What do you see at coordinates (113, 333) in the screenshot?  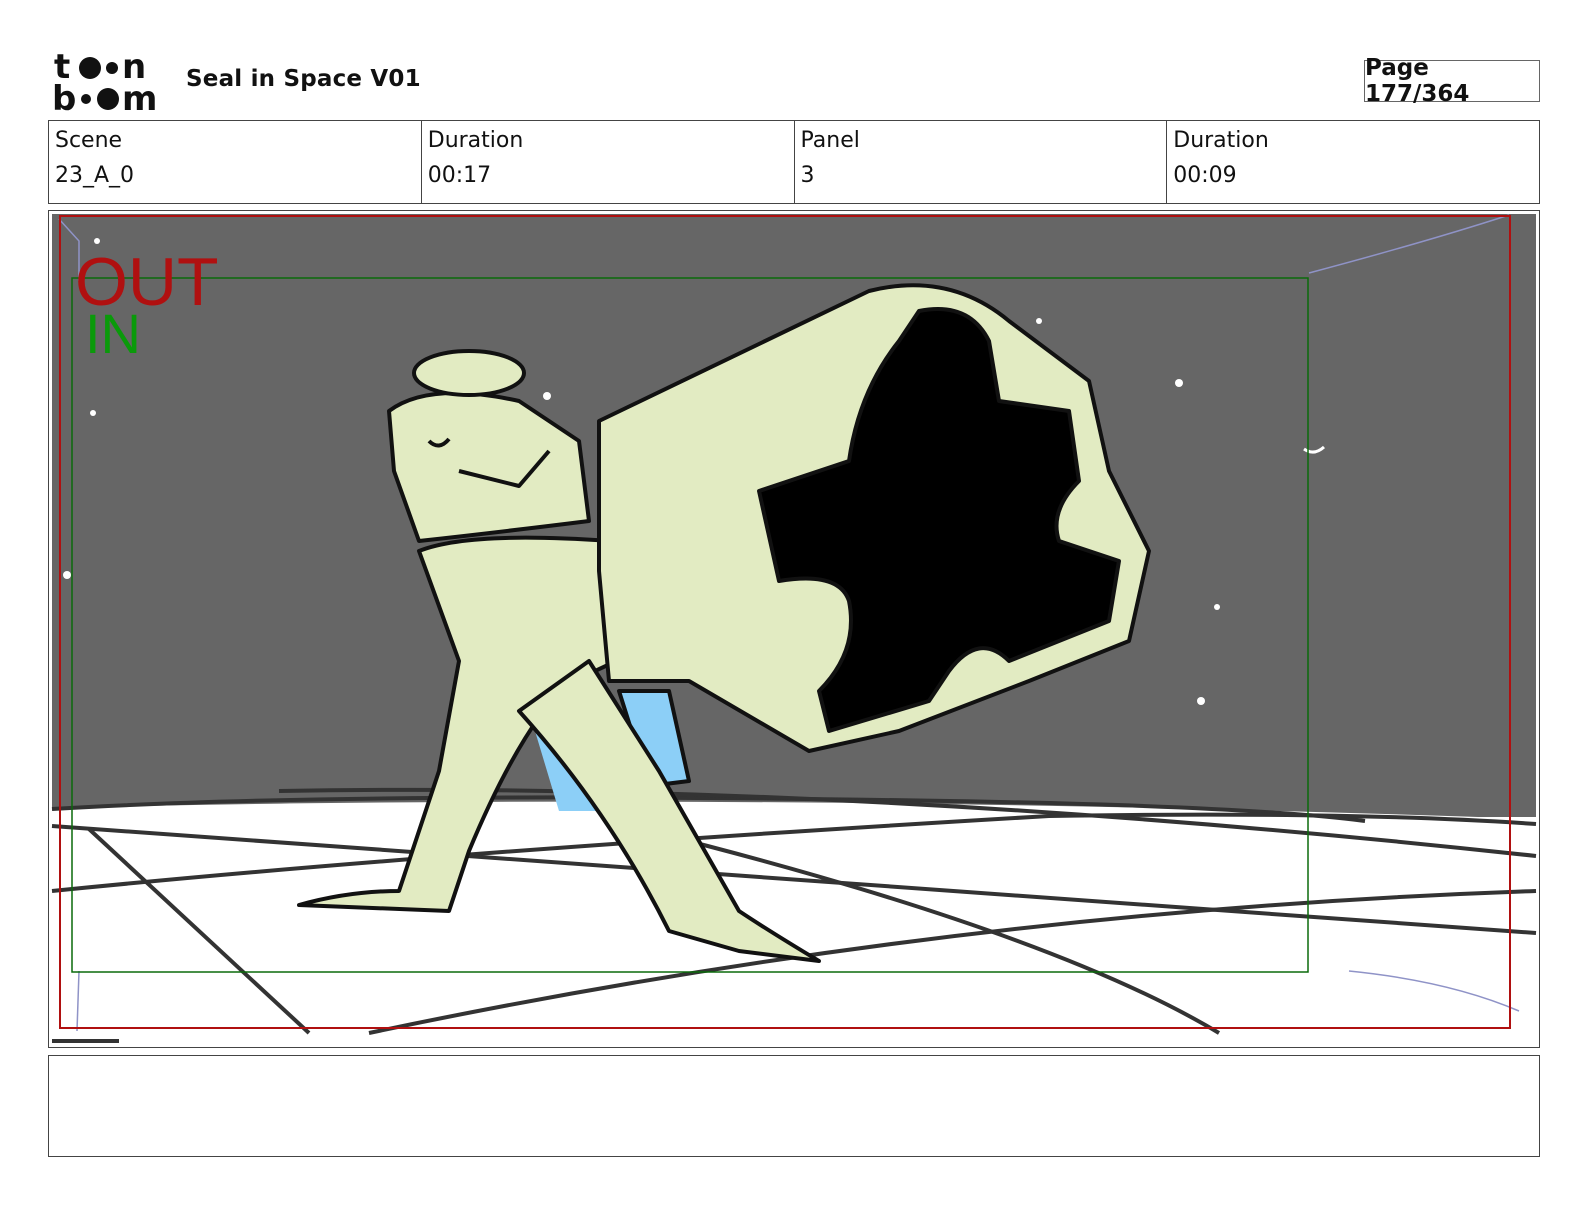 I see `in-label: IN` at bounding box center [113, 333].